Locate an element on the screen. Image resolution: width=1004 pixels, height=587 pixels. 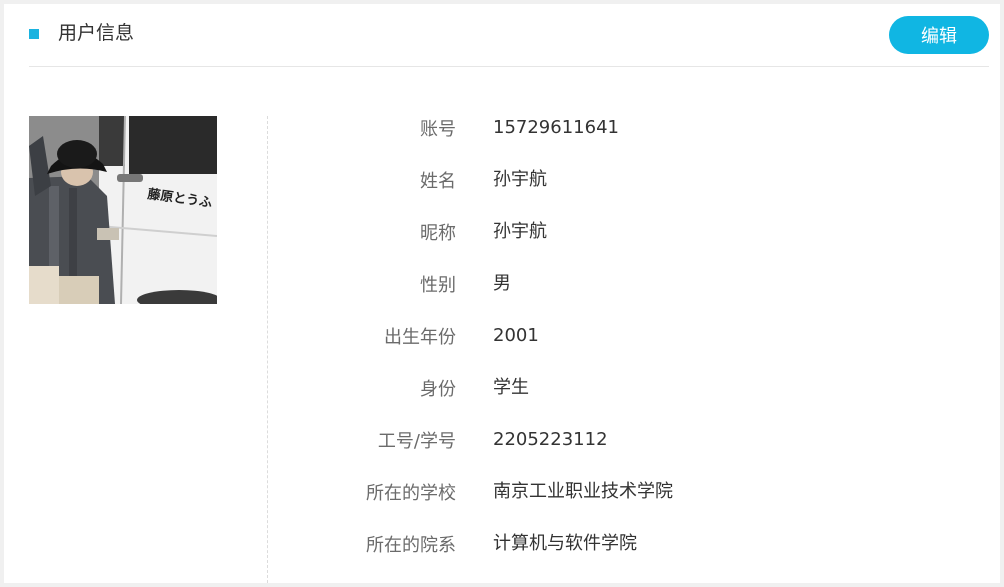
info-value: 男 is located at coordinates (502, 283).